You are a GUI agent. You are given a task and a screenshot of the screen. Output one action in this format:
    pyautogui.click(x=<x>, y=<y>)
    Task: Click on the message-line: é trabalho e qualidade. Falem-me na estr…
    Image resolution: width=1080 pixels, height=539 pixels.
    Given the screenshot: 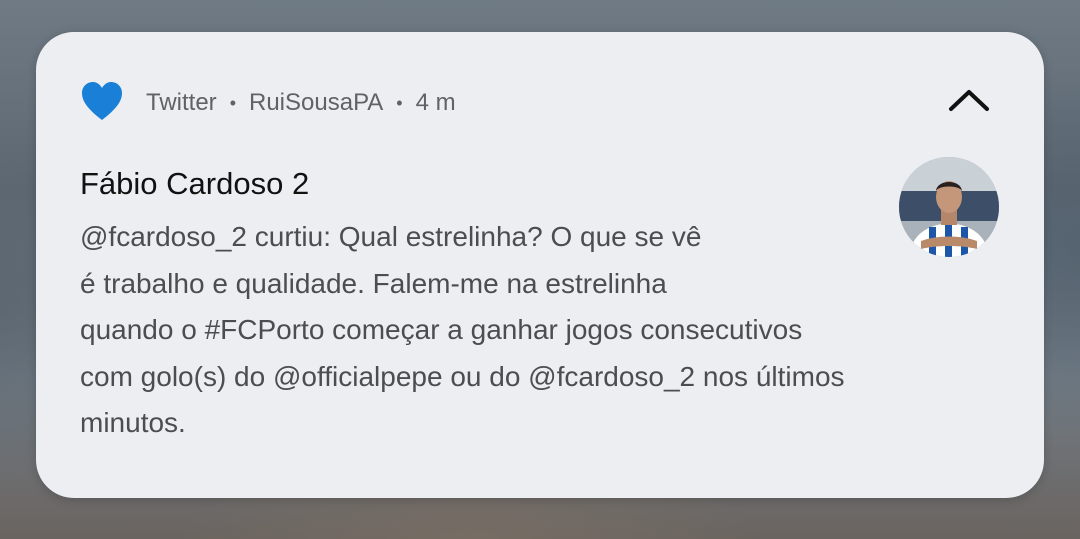 What is the action you would take?
    pyautogui.click(x=373, y=283)
    